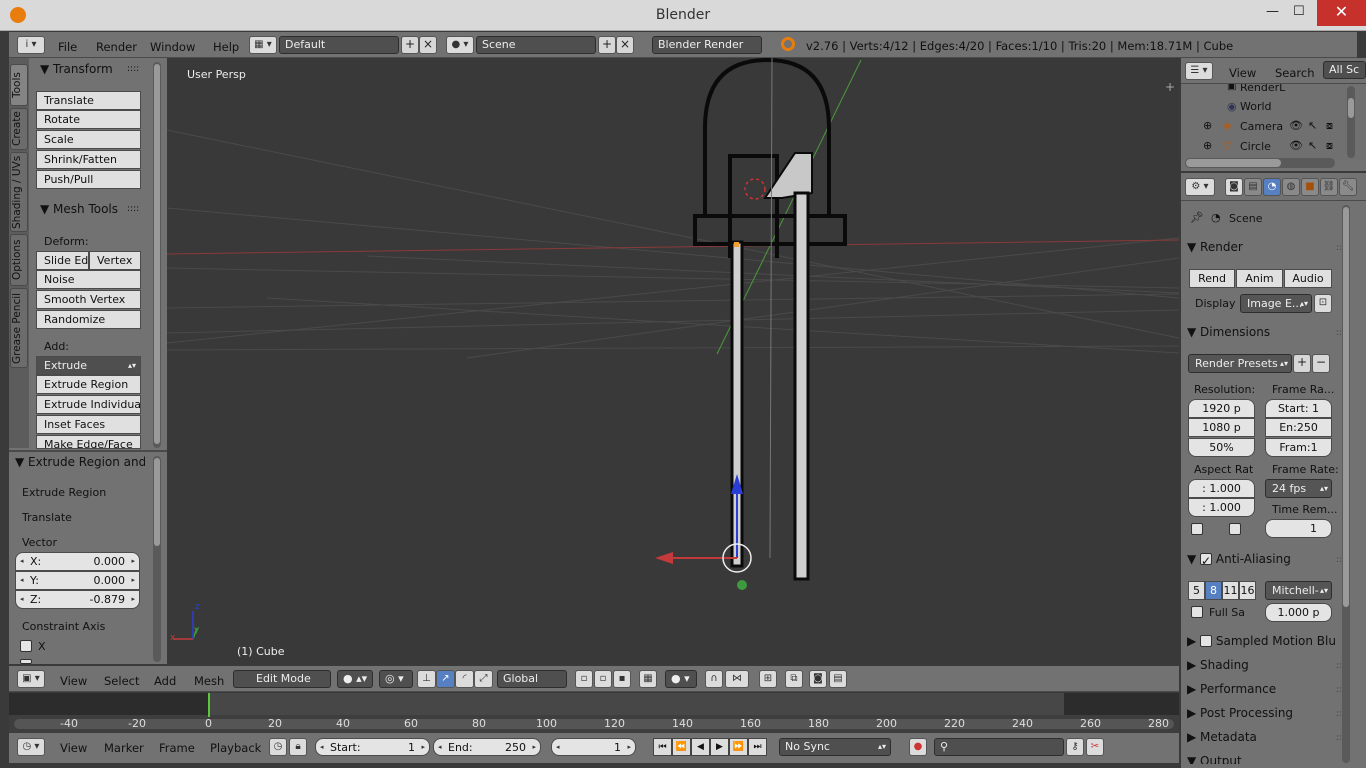 This screenshot has width=1366, height=768. What do you see at coordinates (1215, 247) in the screenshot?
I see `render-panel-header: ▼ Render` at bounding box center [1215, 247].